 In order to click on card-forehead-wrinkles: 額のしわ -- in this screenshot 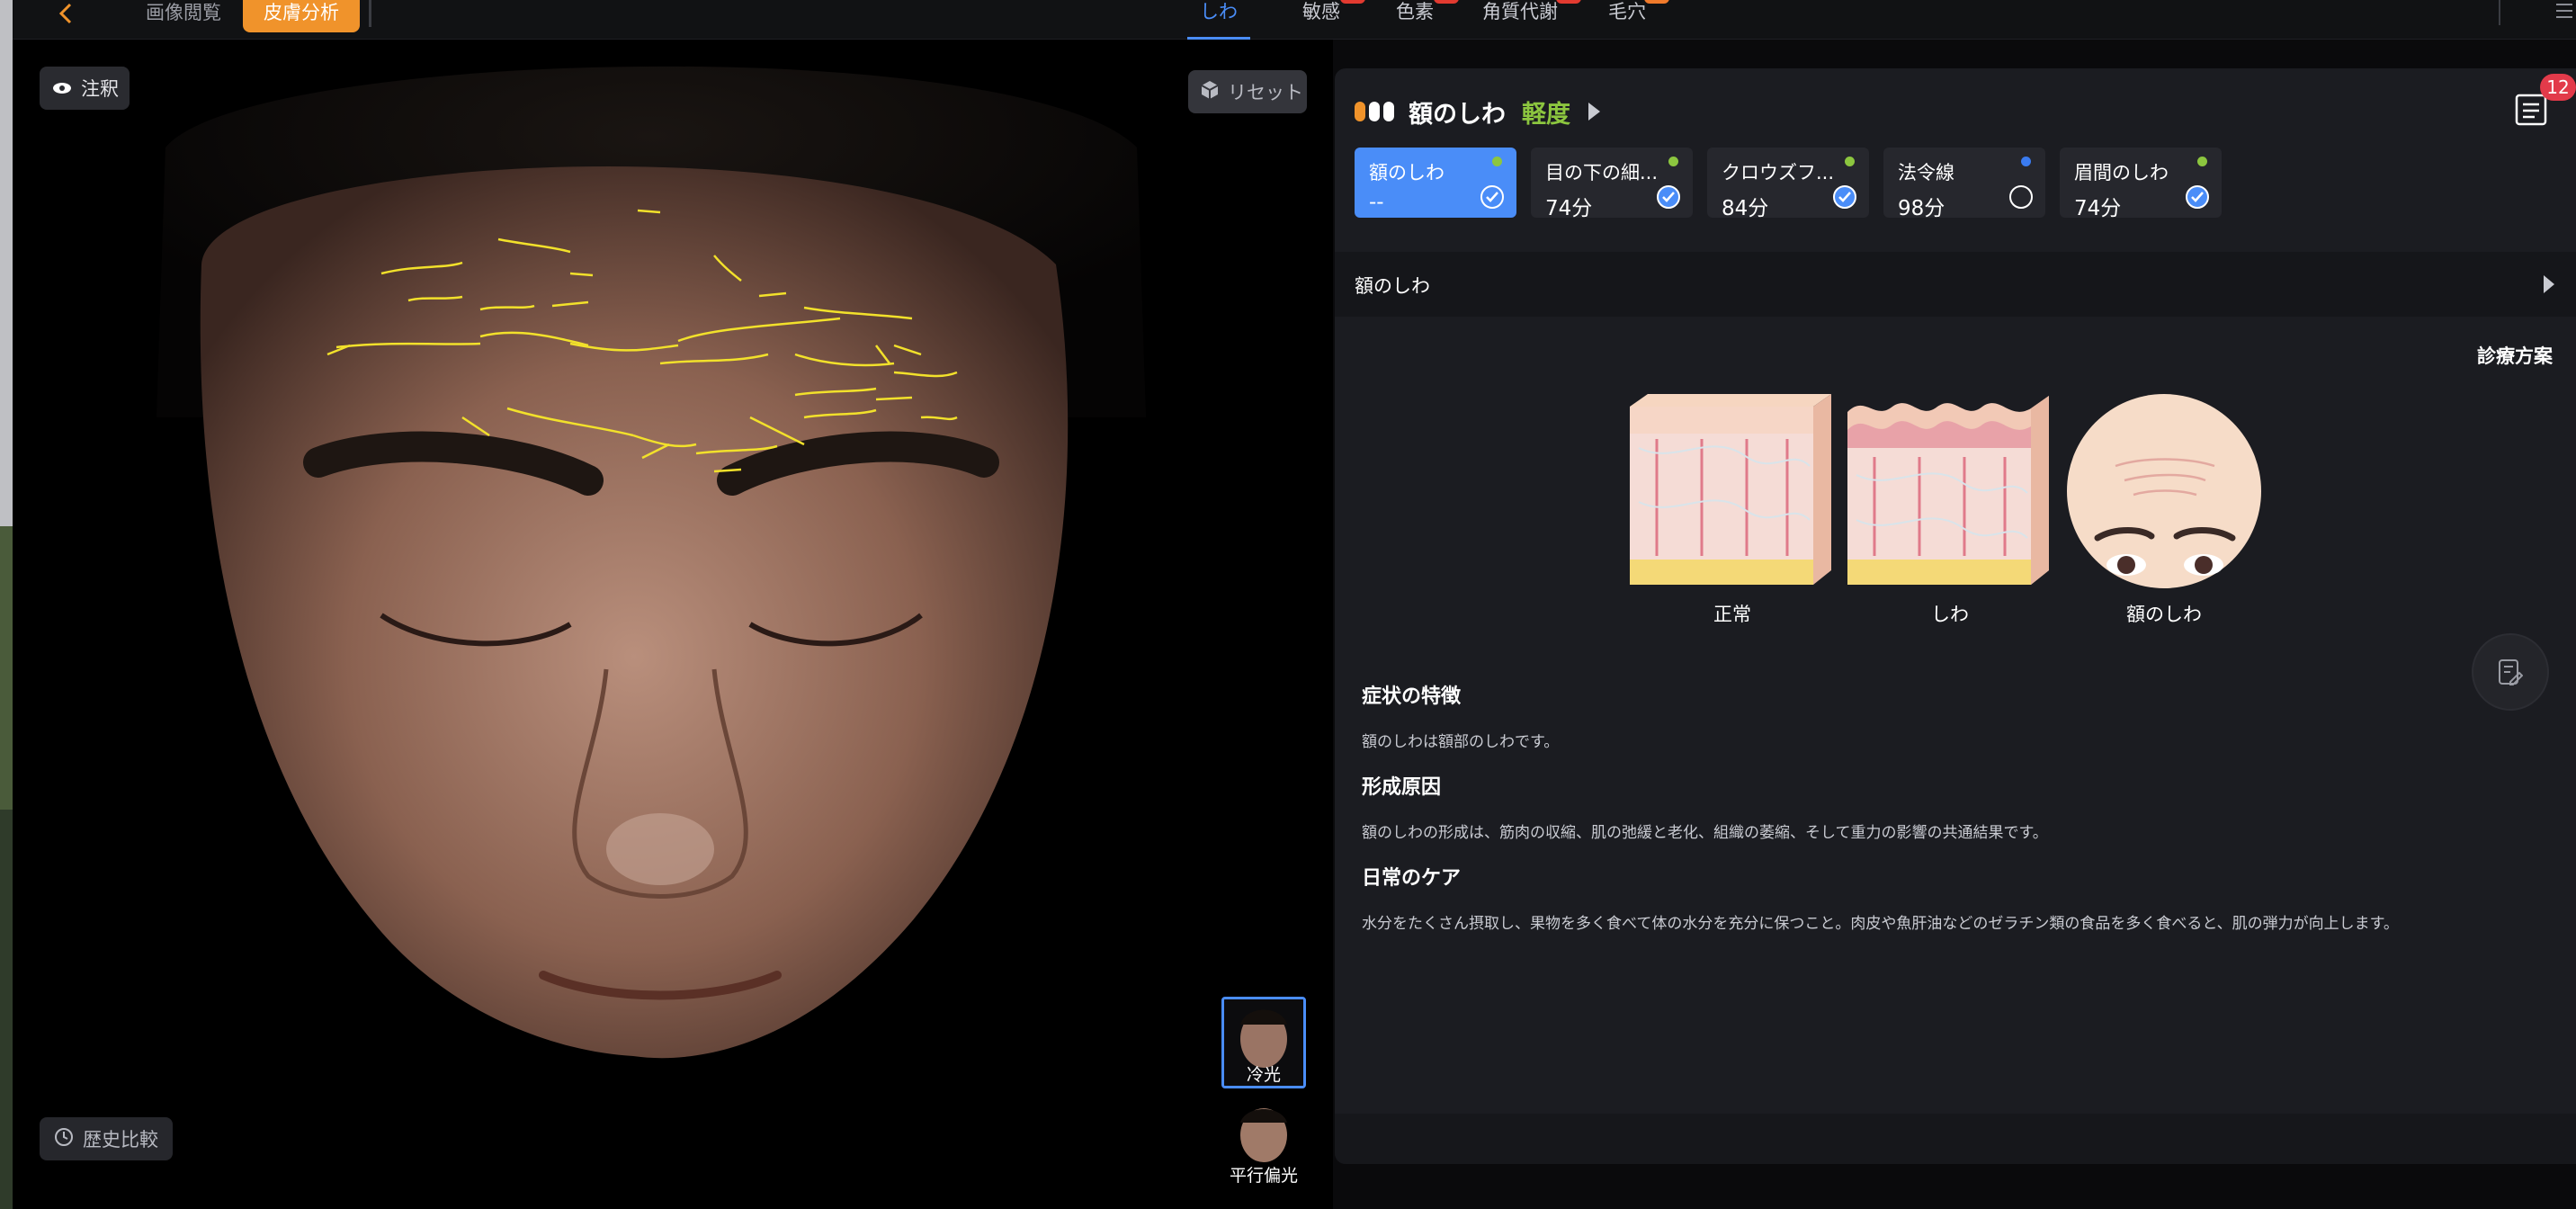, I will do `click(1435, 183)`.